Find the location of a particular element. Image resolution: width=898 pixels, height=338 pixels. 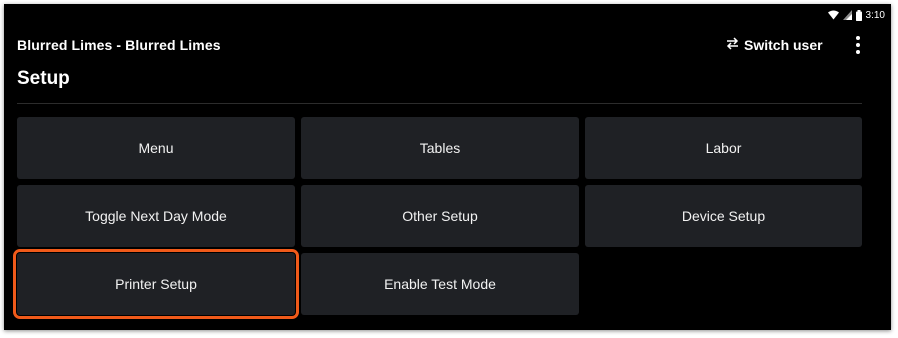

enable-test-mode-button: Enable Test Mode is located at coordinates (440, 284).